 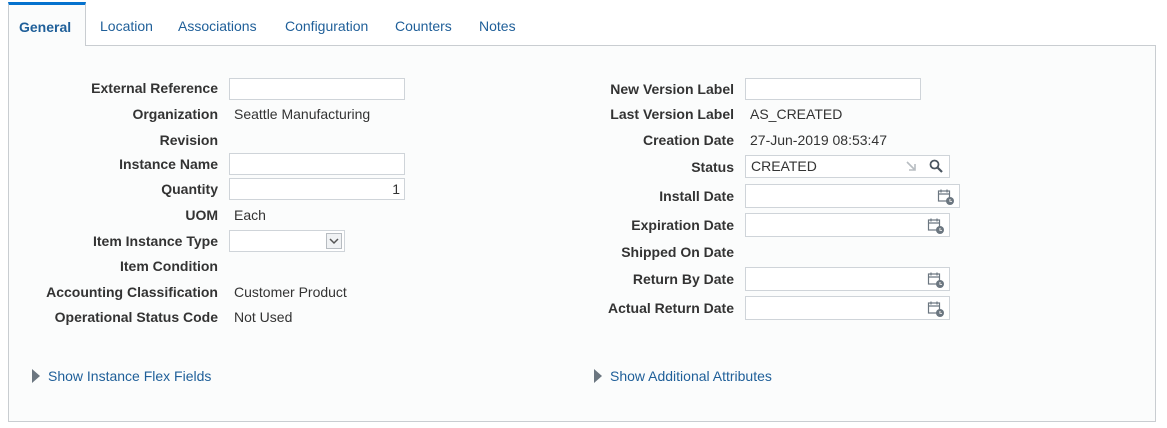 I want to click on install-date-input, so click(x=852, y=196).